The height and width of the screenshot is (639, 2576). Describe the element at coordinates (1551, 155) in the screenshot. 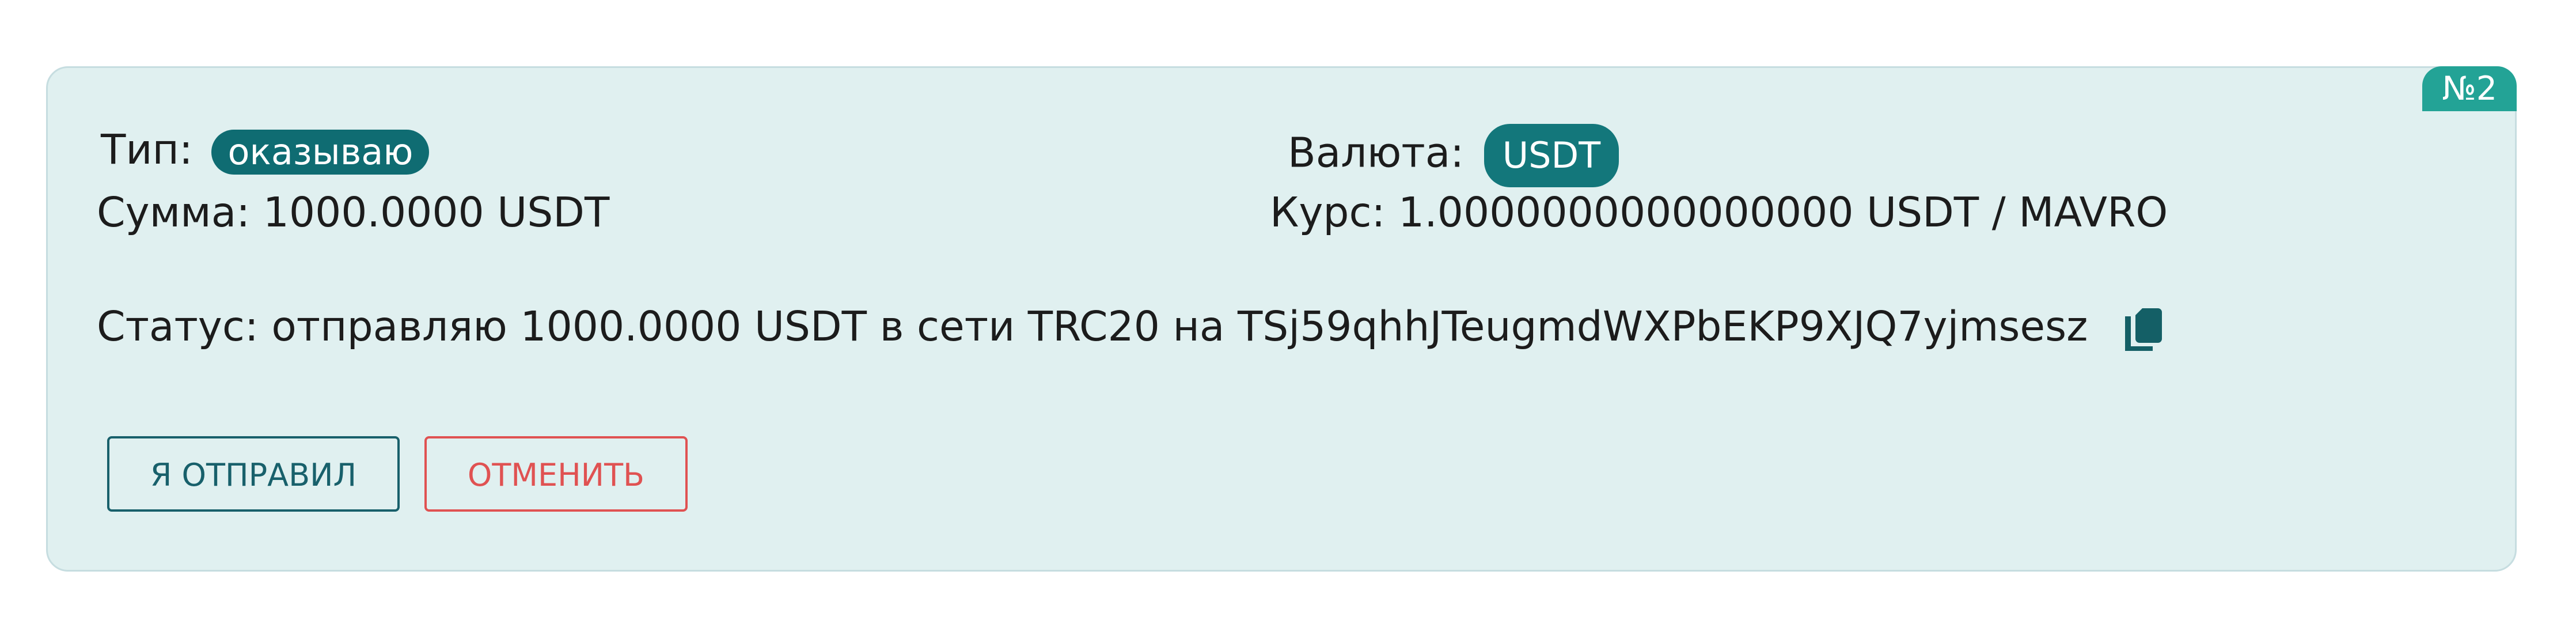

I see `currency-pill: USDT` at that location.